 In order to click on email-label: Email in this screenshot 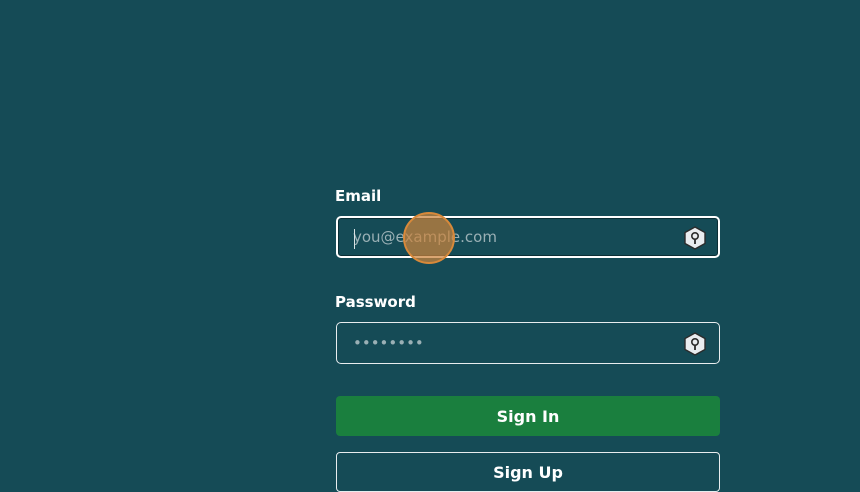, I will do `click(358, 196)`.